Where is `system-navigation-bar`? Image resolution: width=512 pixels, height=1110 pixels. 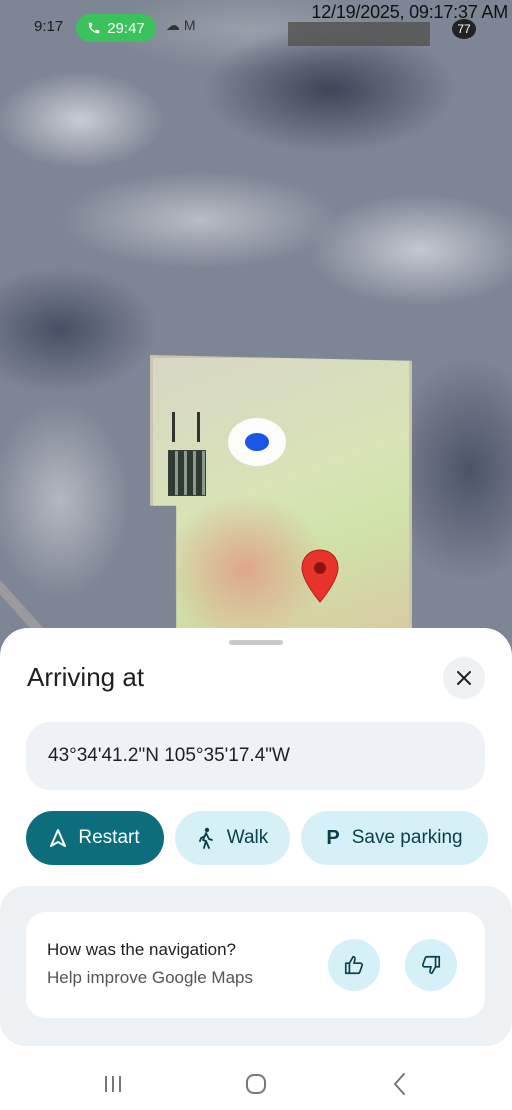 system-navigation-bar is located at coordinates (256, 1085).